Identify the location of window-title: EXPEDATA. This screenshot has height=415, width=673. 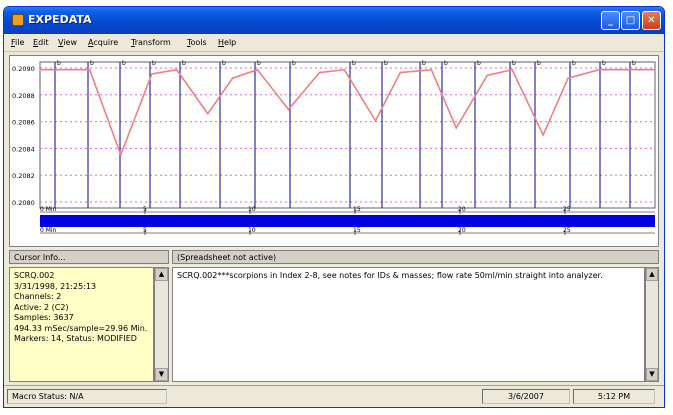
(60, 19).